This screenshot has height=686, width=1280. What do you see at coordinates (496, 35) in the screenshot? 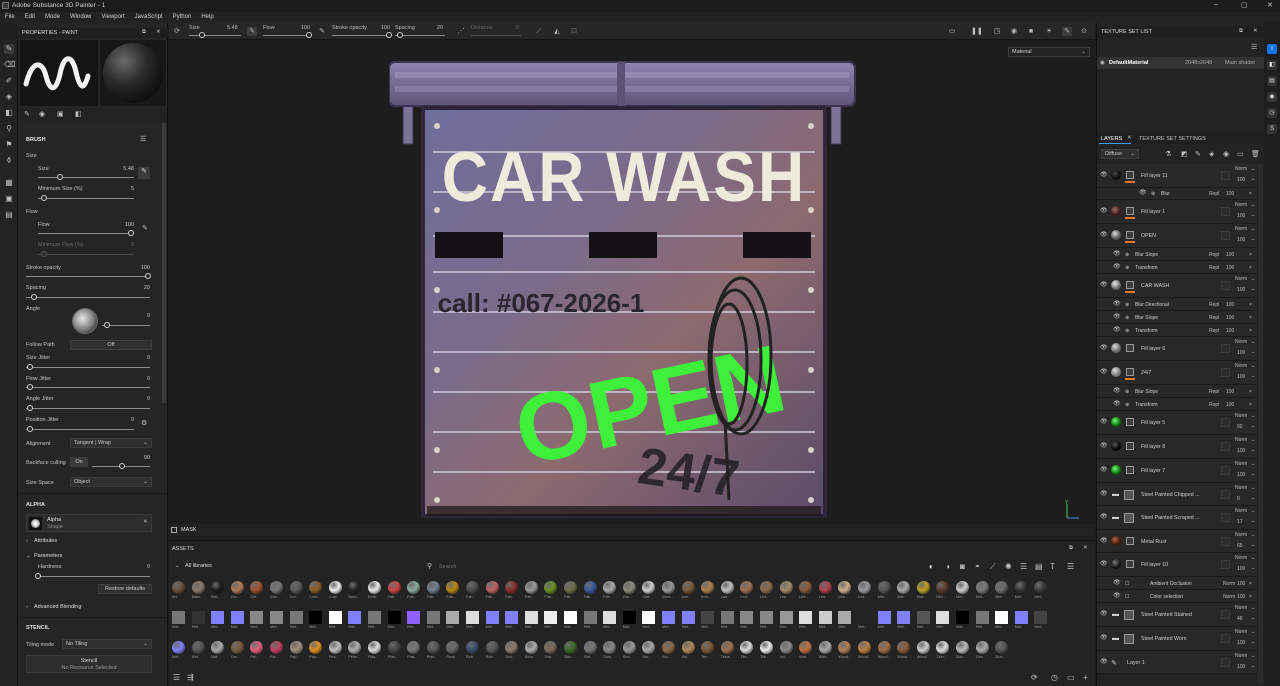
I see `tb-distance-slider` at bounding box center [496, 35].